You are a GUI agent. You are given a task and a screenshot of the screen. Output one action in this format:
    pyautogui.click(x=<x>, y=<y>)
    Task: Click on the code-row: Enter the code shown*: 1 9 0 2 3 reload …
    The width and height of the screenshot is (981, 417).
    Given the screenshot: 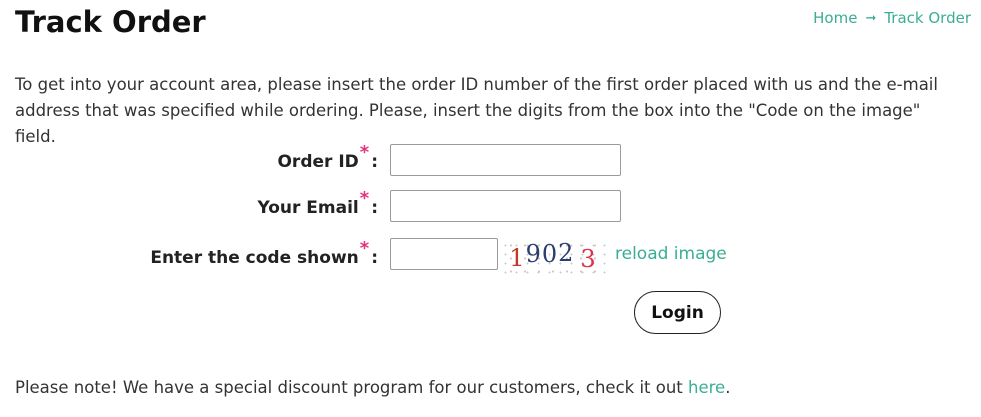 What is the action you would take?
    pyautogui.click(x=490, y=256)
    